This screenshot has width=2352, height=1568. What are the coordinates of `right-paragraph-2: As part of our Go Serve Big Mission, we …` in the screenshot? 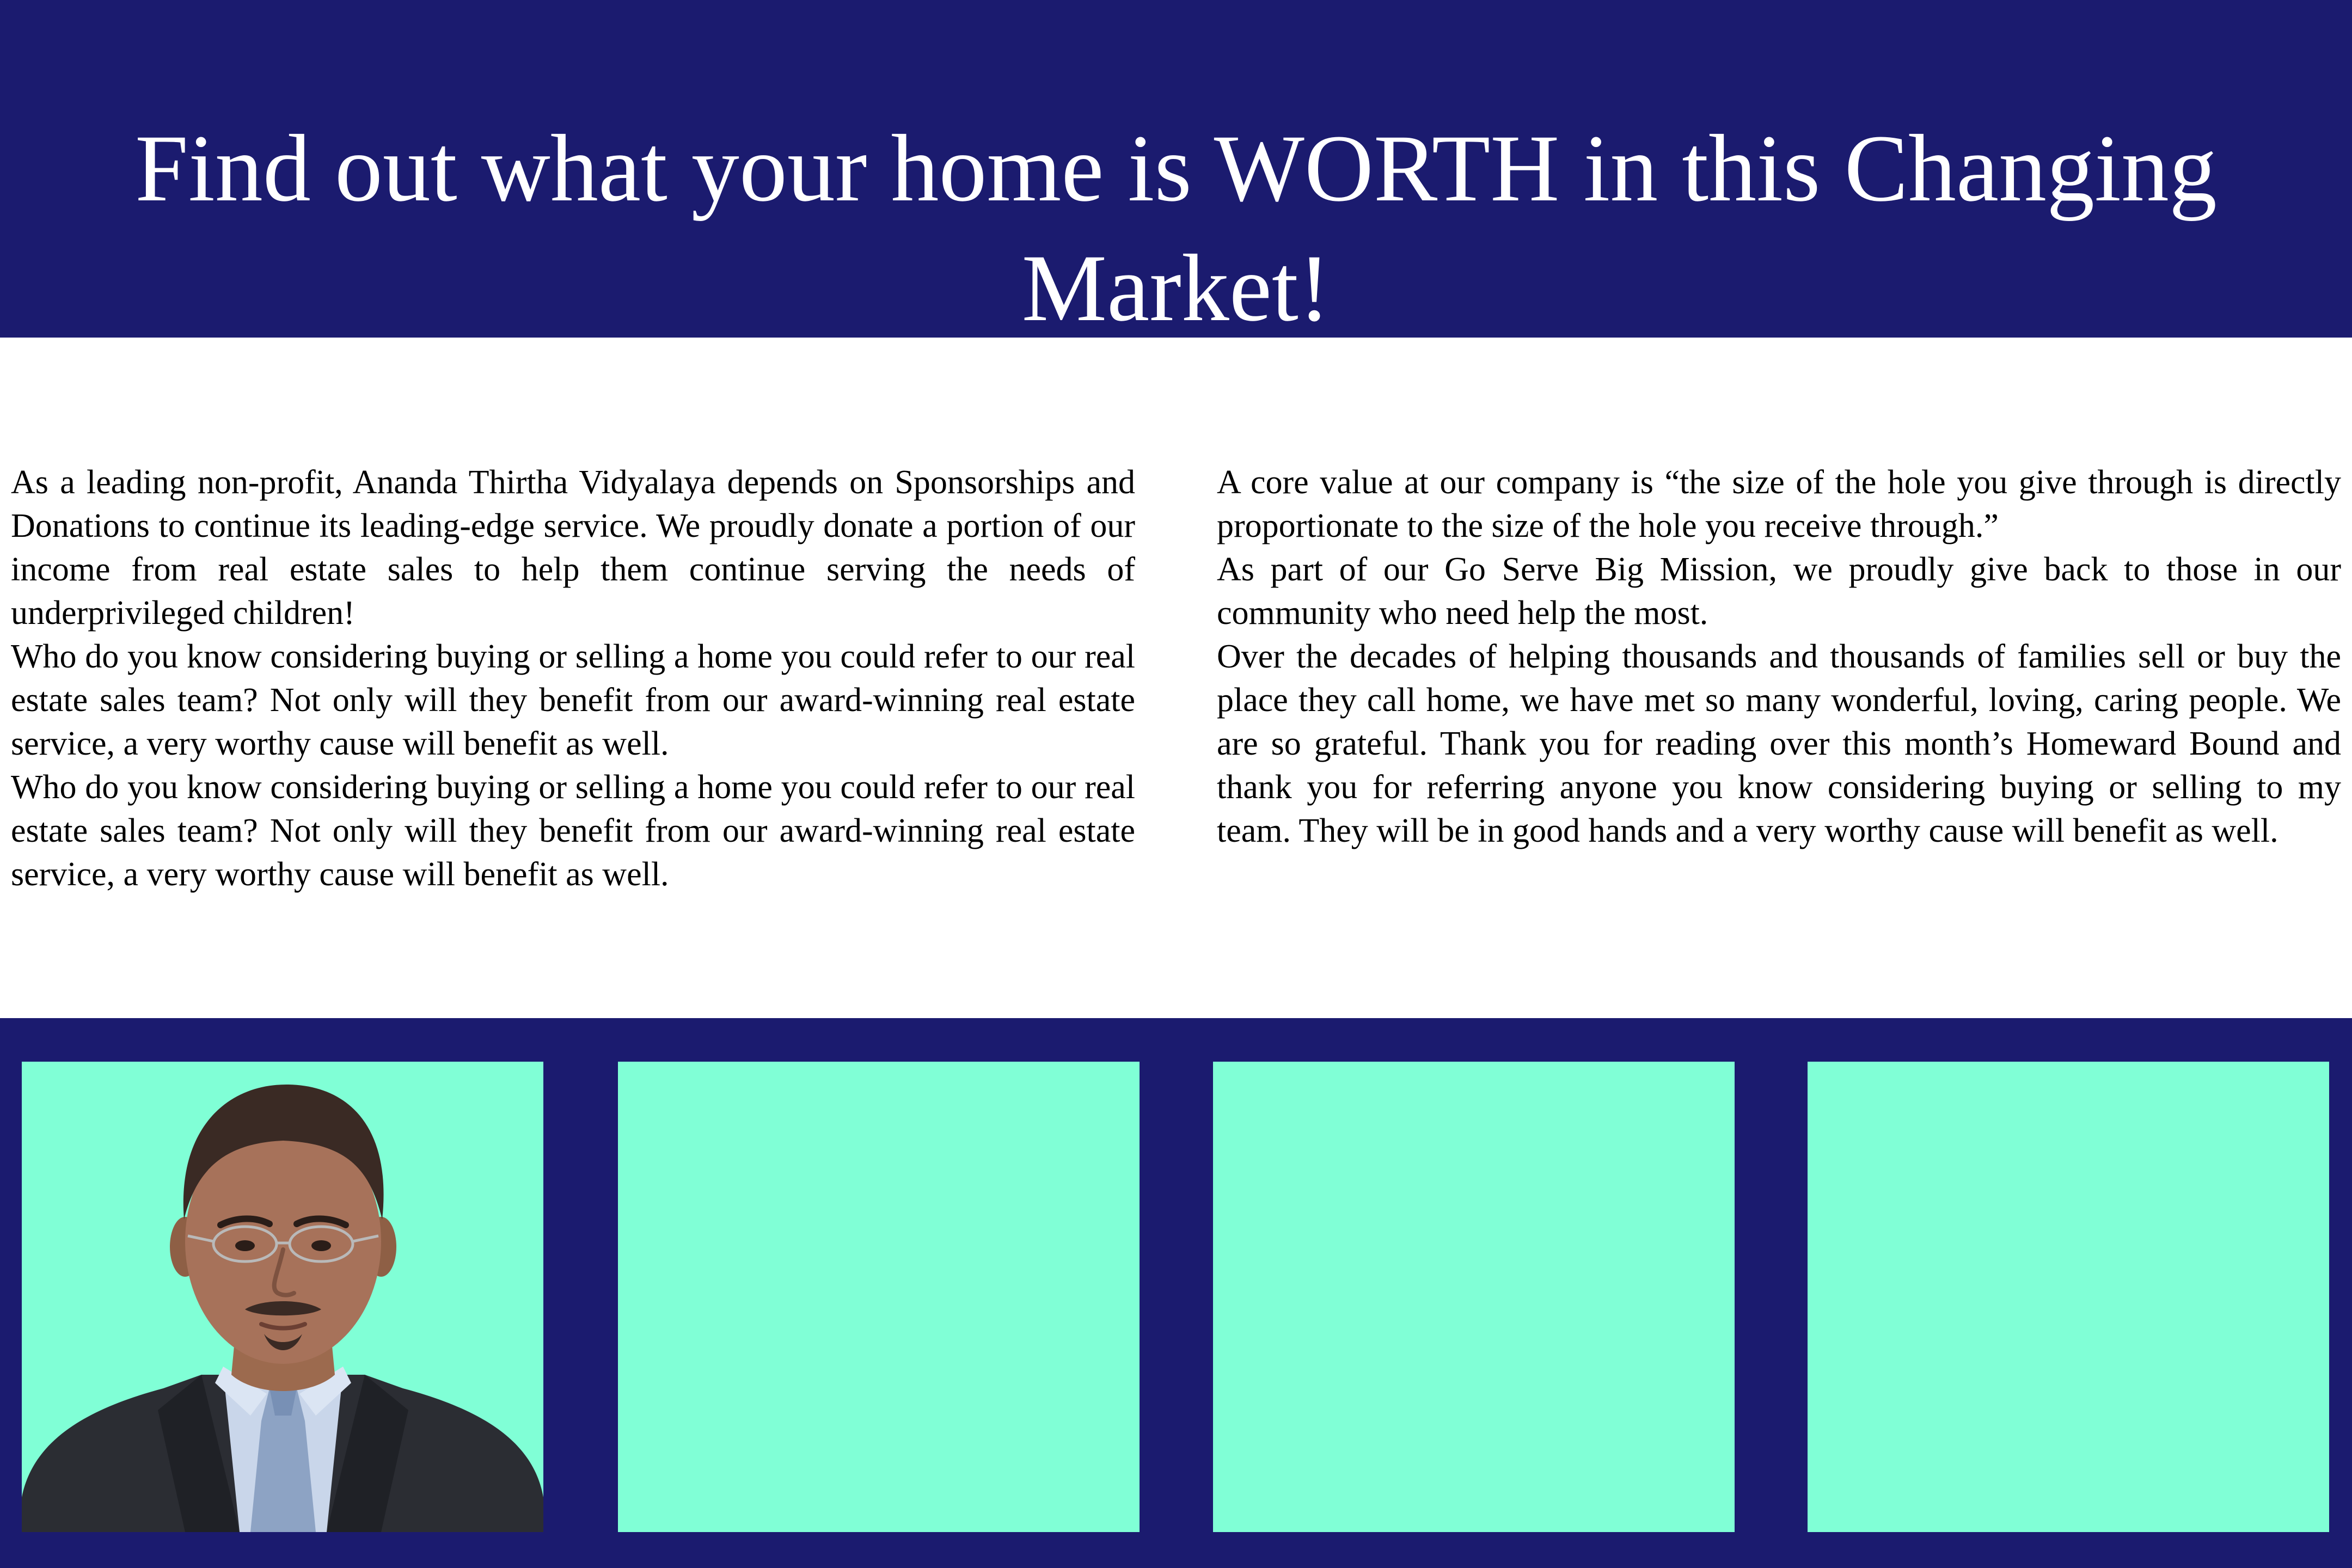 It's located at (1779, 591).